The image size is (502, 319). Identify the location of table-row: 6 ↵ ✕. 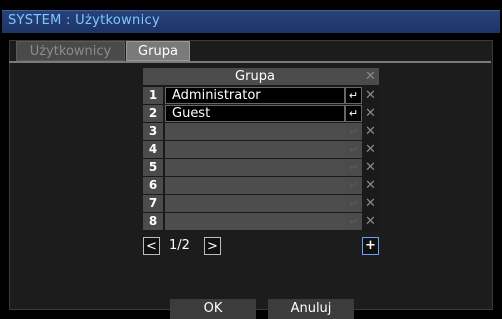
(261, 185).